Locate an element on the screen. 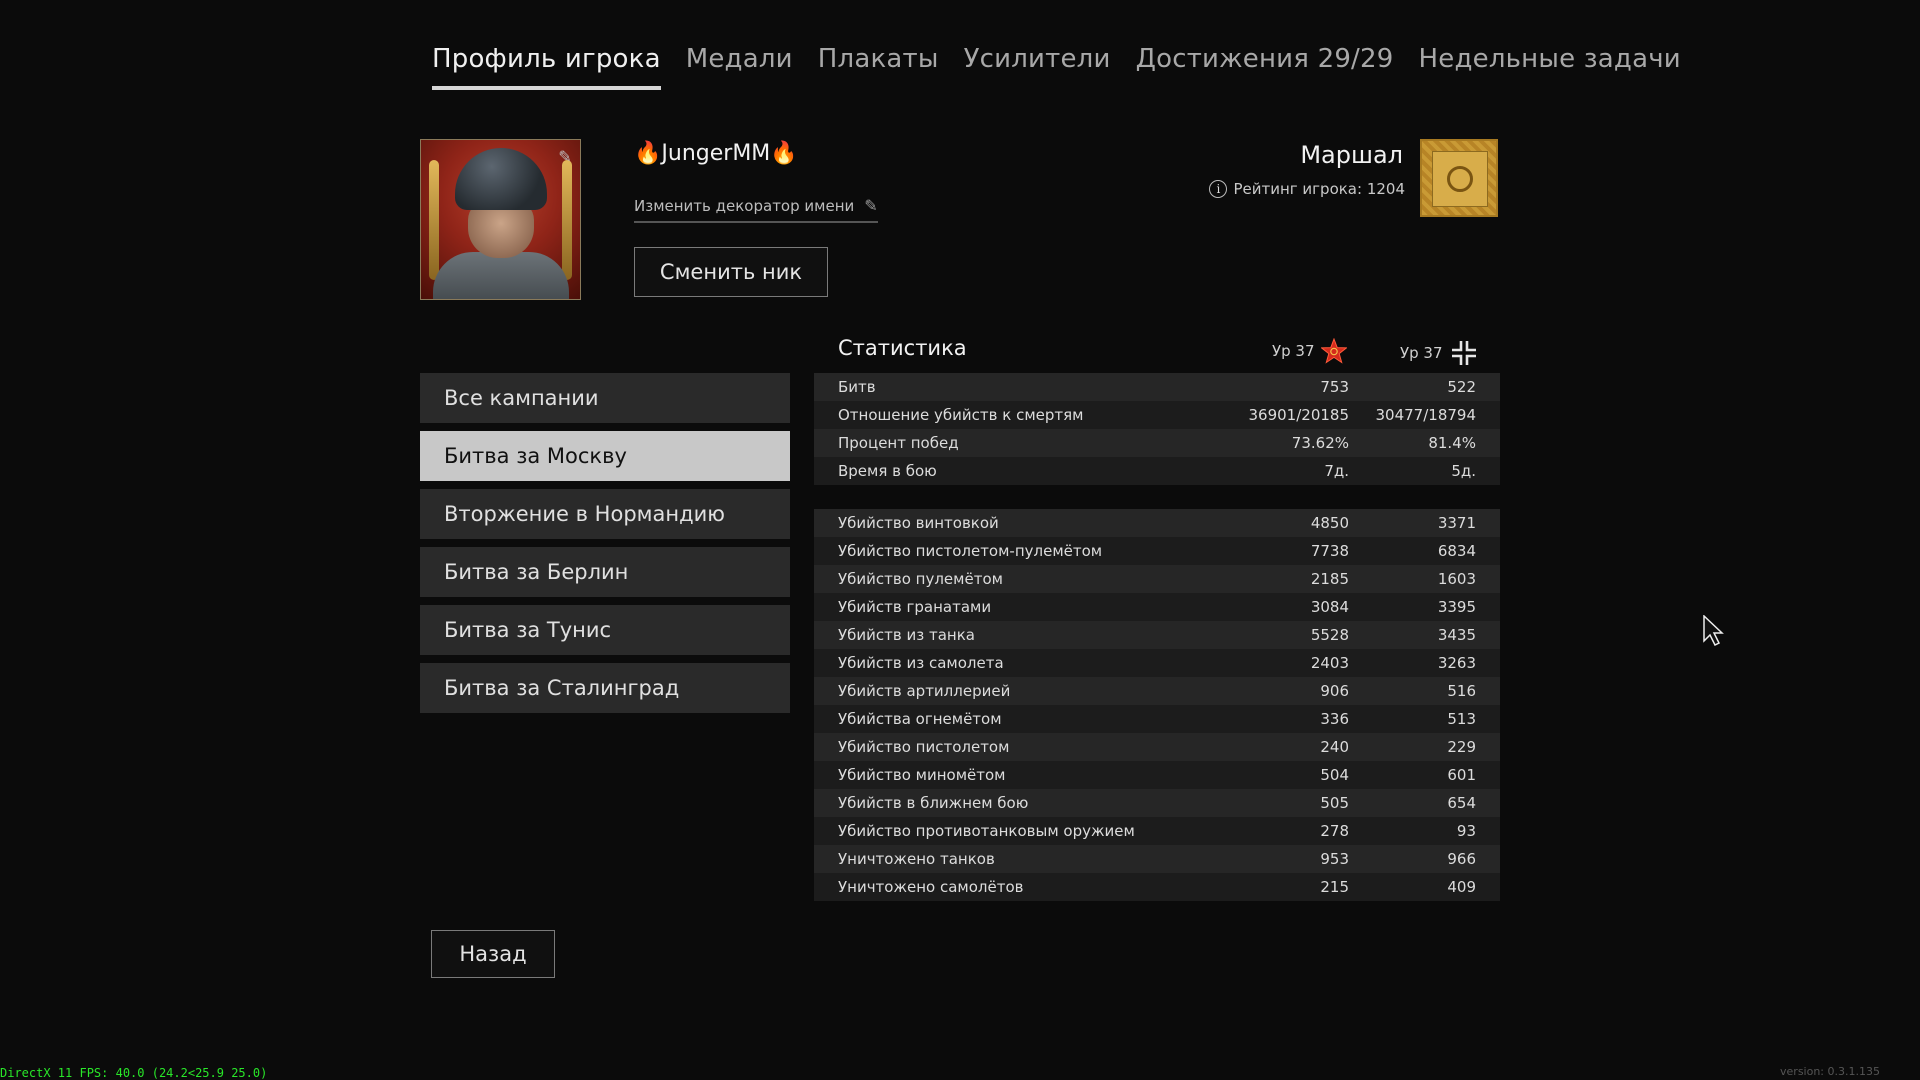 This screenshot has width=1920, height=1080. tab-weekly-tasks: Недельные задачи is located at coordinates (1550, 67).